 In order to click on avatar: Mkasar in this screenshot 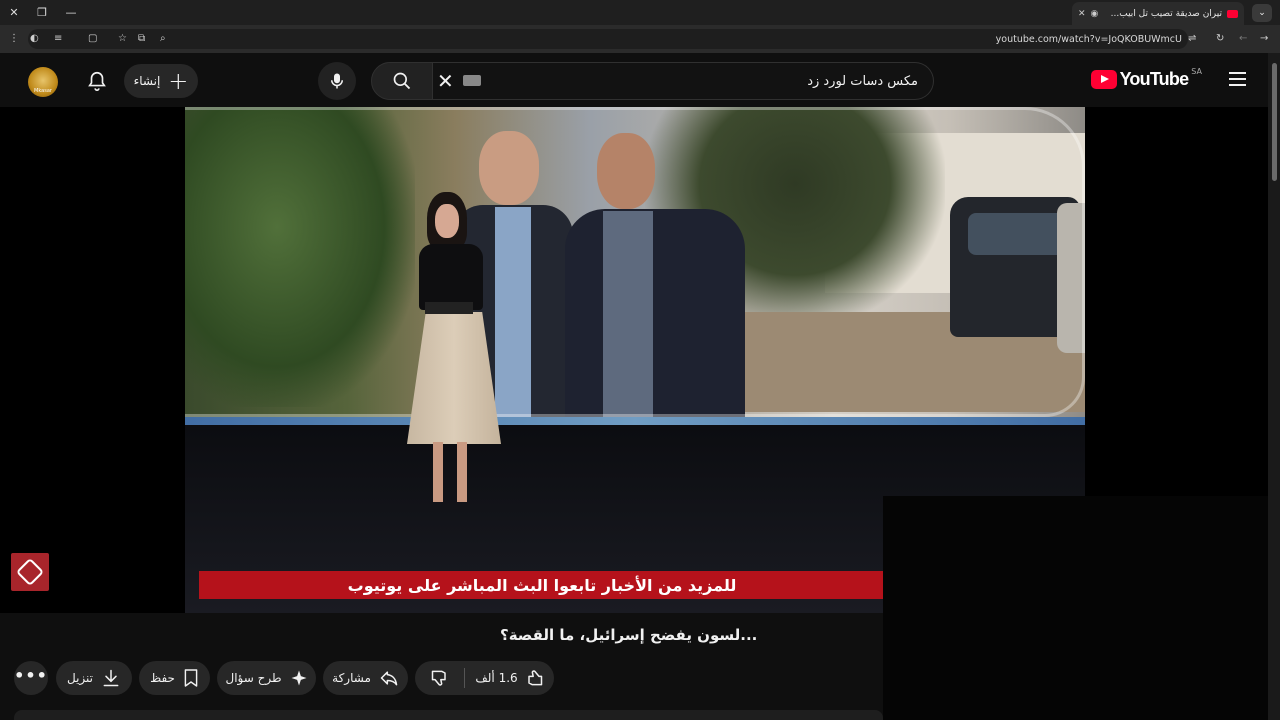, I will do `click(43, 82)`.